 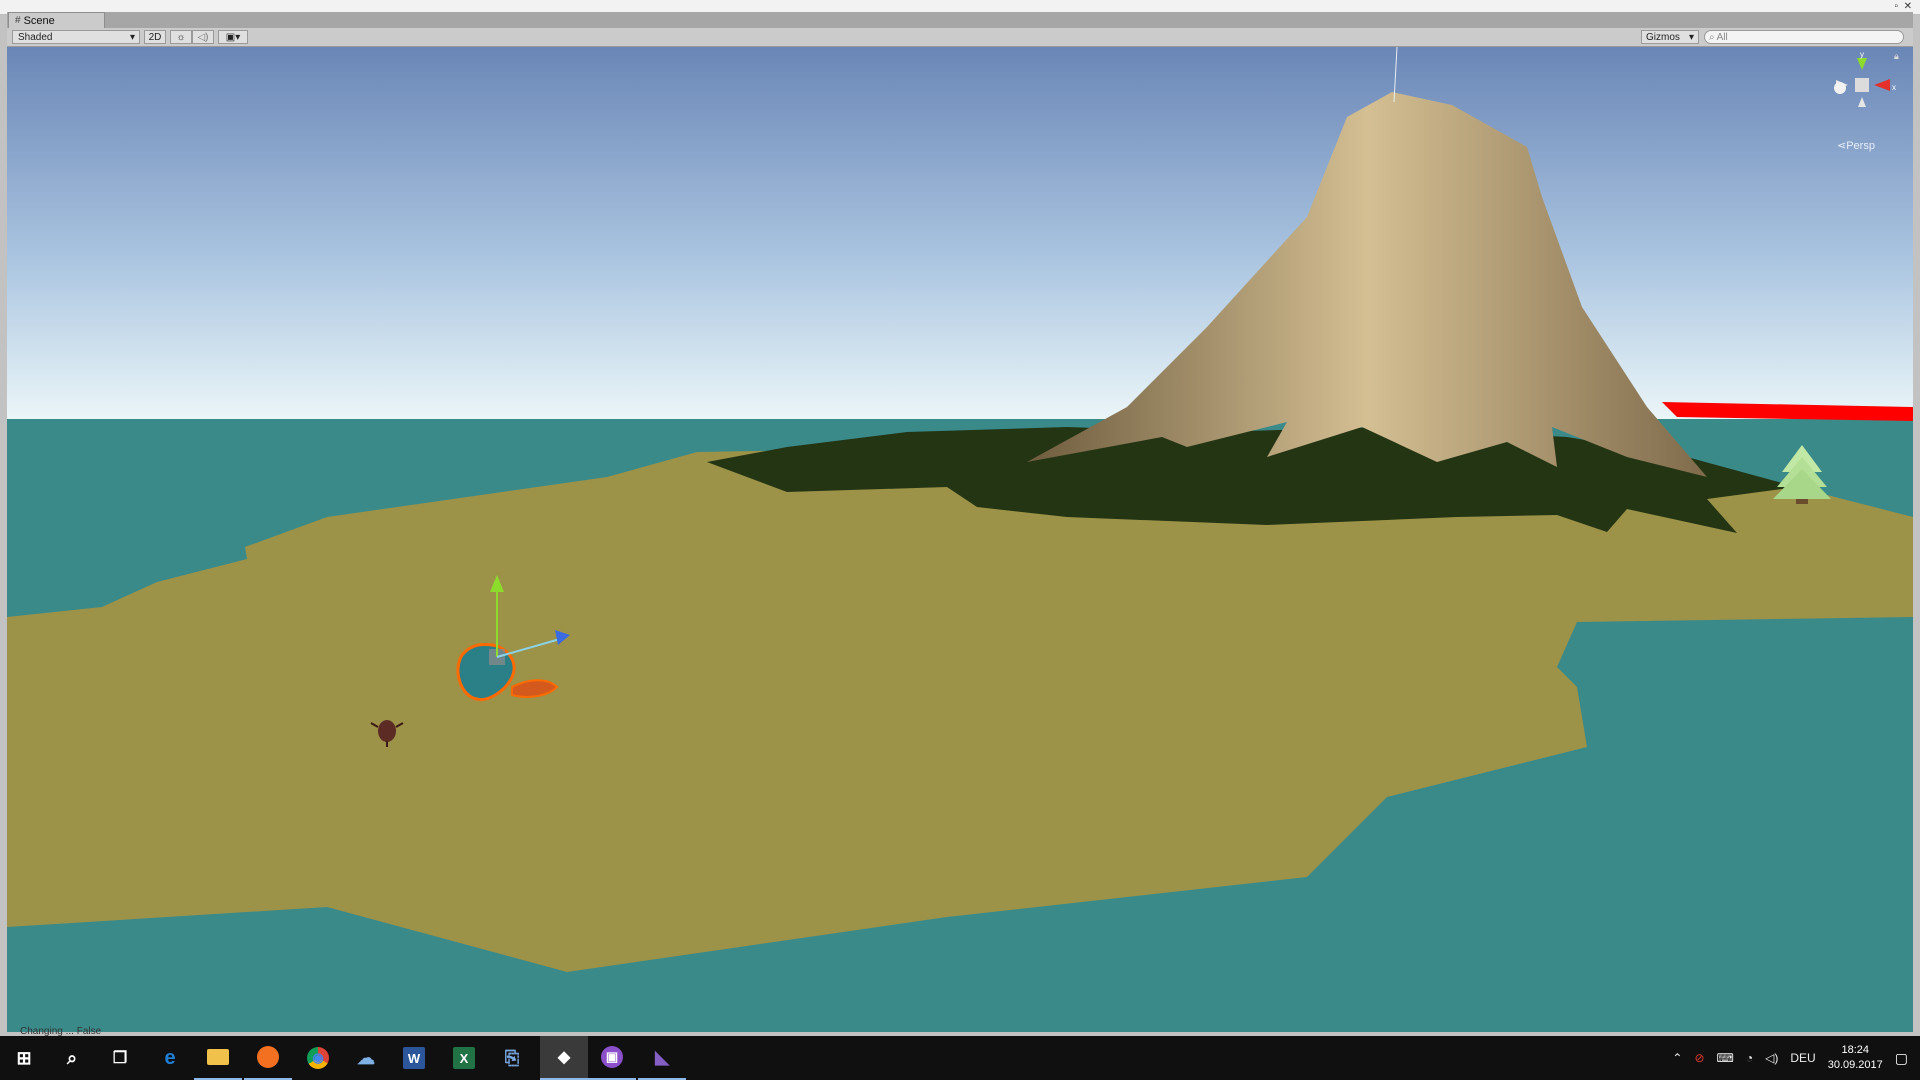 I want to click on network-icon: ⎘, so click(x=512, y=1057).